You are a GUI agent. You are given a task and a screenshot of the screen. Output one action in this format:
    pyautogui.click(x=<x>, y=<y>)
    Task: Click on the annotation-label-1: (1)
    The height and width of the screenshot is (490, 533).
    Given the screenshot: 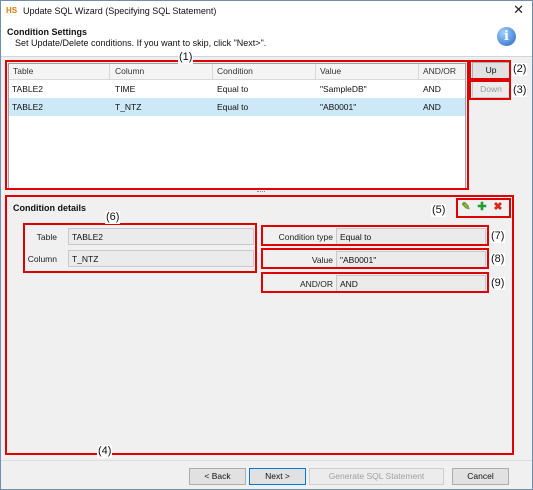 What is the action you would take?
    pyautogui.click(x=186, y=57)
    